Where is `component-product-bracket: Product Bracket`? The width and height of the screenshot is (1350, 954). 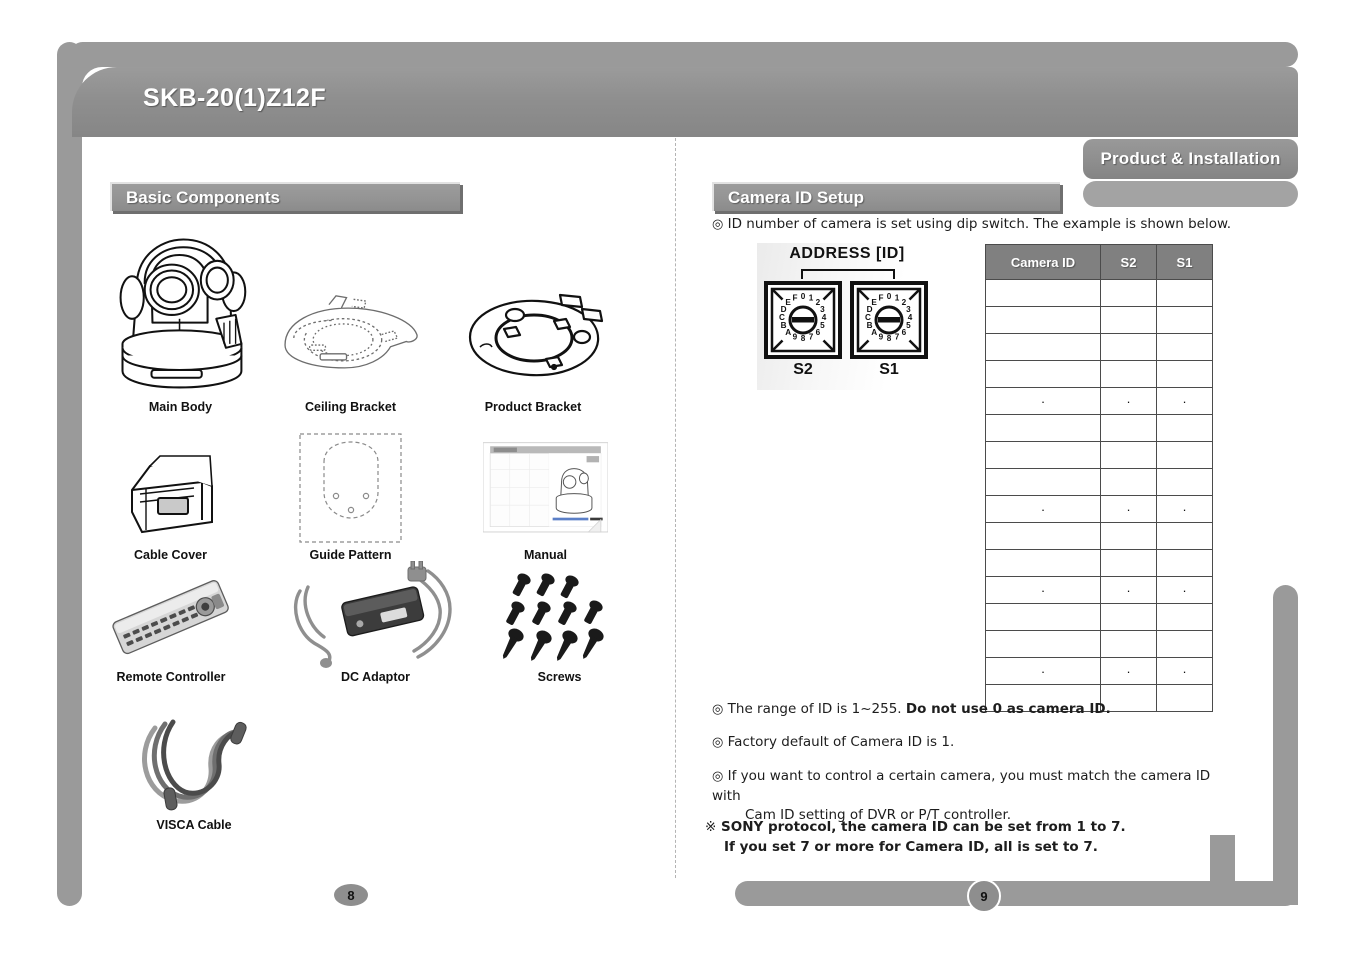 component-product-bracket: Product Bracket is located at coordinates (533, 319).